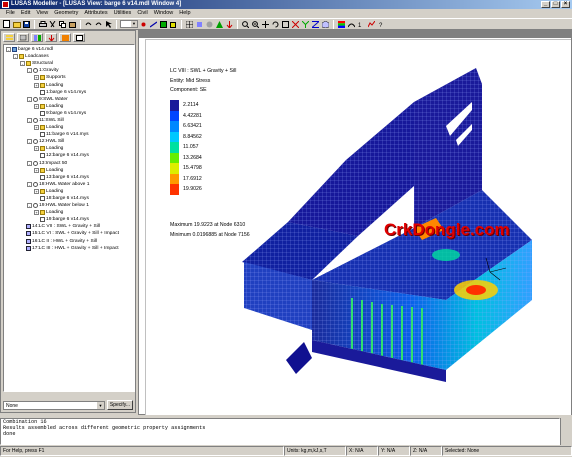  I want to click on attributes-tab-icon, so click(37, 37).